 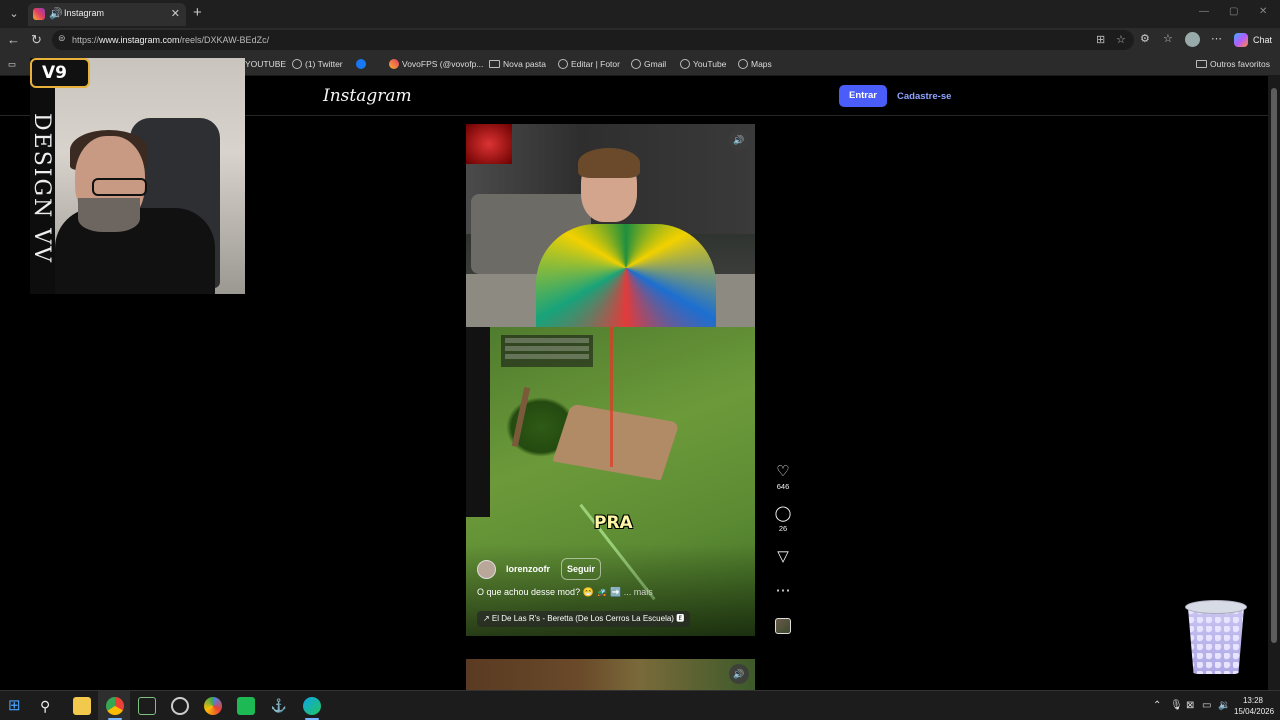 What do you see at coordinates (82, 706) in the screenshot?
I see `file-explorer-icon` at bounding box center [82, 706].